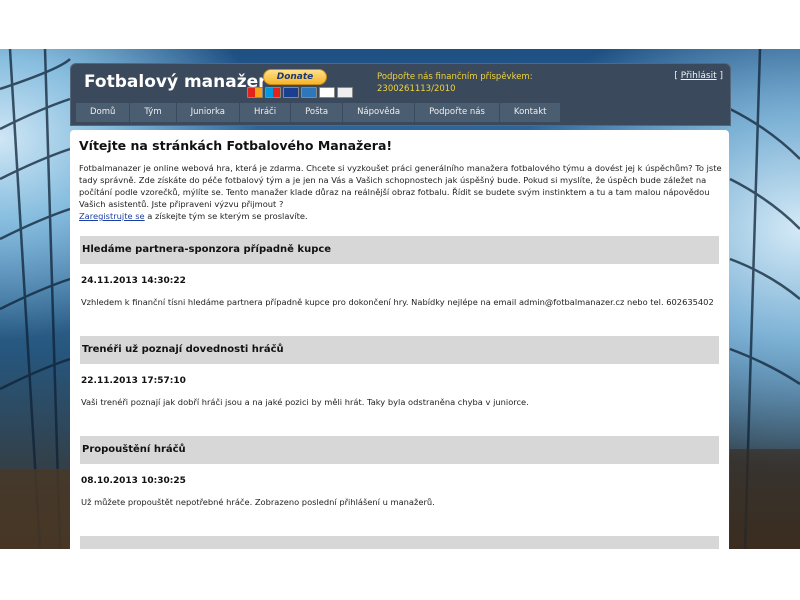 This screenshot has width=800, height=600. Describe the element at coordinates (133, 381) in the screenshot. I see `news-date: 22.11.2013 17:57:10` at that location.